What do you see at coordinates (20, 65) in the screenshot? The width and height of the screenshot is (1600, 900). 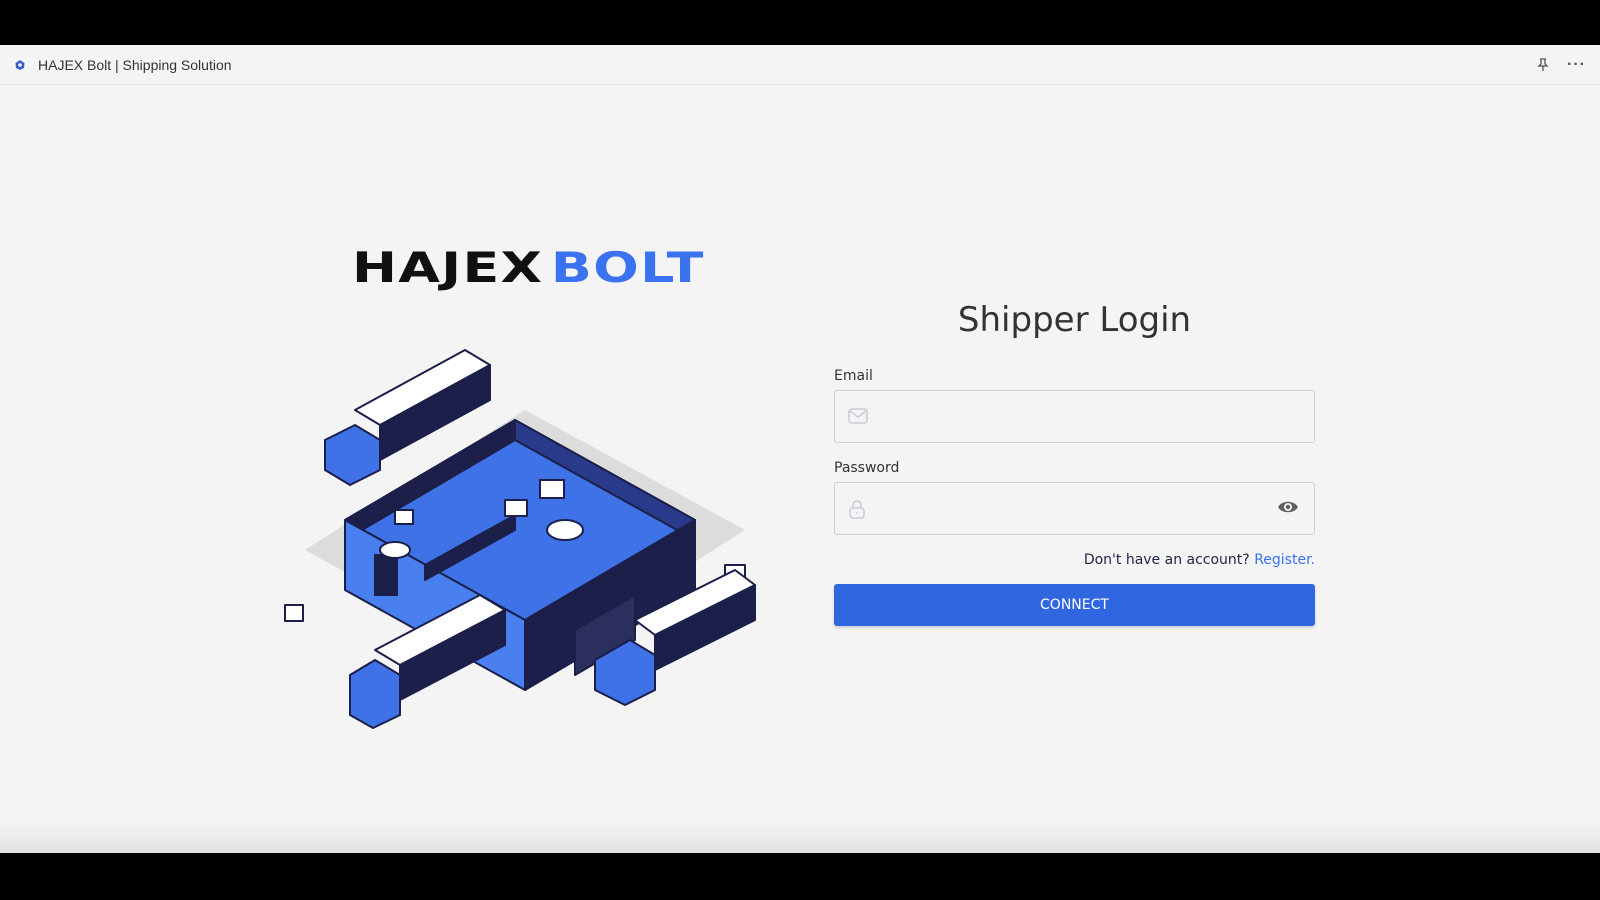 I see `app-logo-icon` at bounding box center [20, 65].